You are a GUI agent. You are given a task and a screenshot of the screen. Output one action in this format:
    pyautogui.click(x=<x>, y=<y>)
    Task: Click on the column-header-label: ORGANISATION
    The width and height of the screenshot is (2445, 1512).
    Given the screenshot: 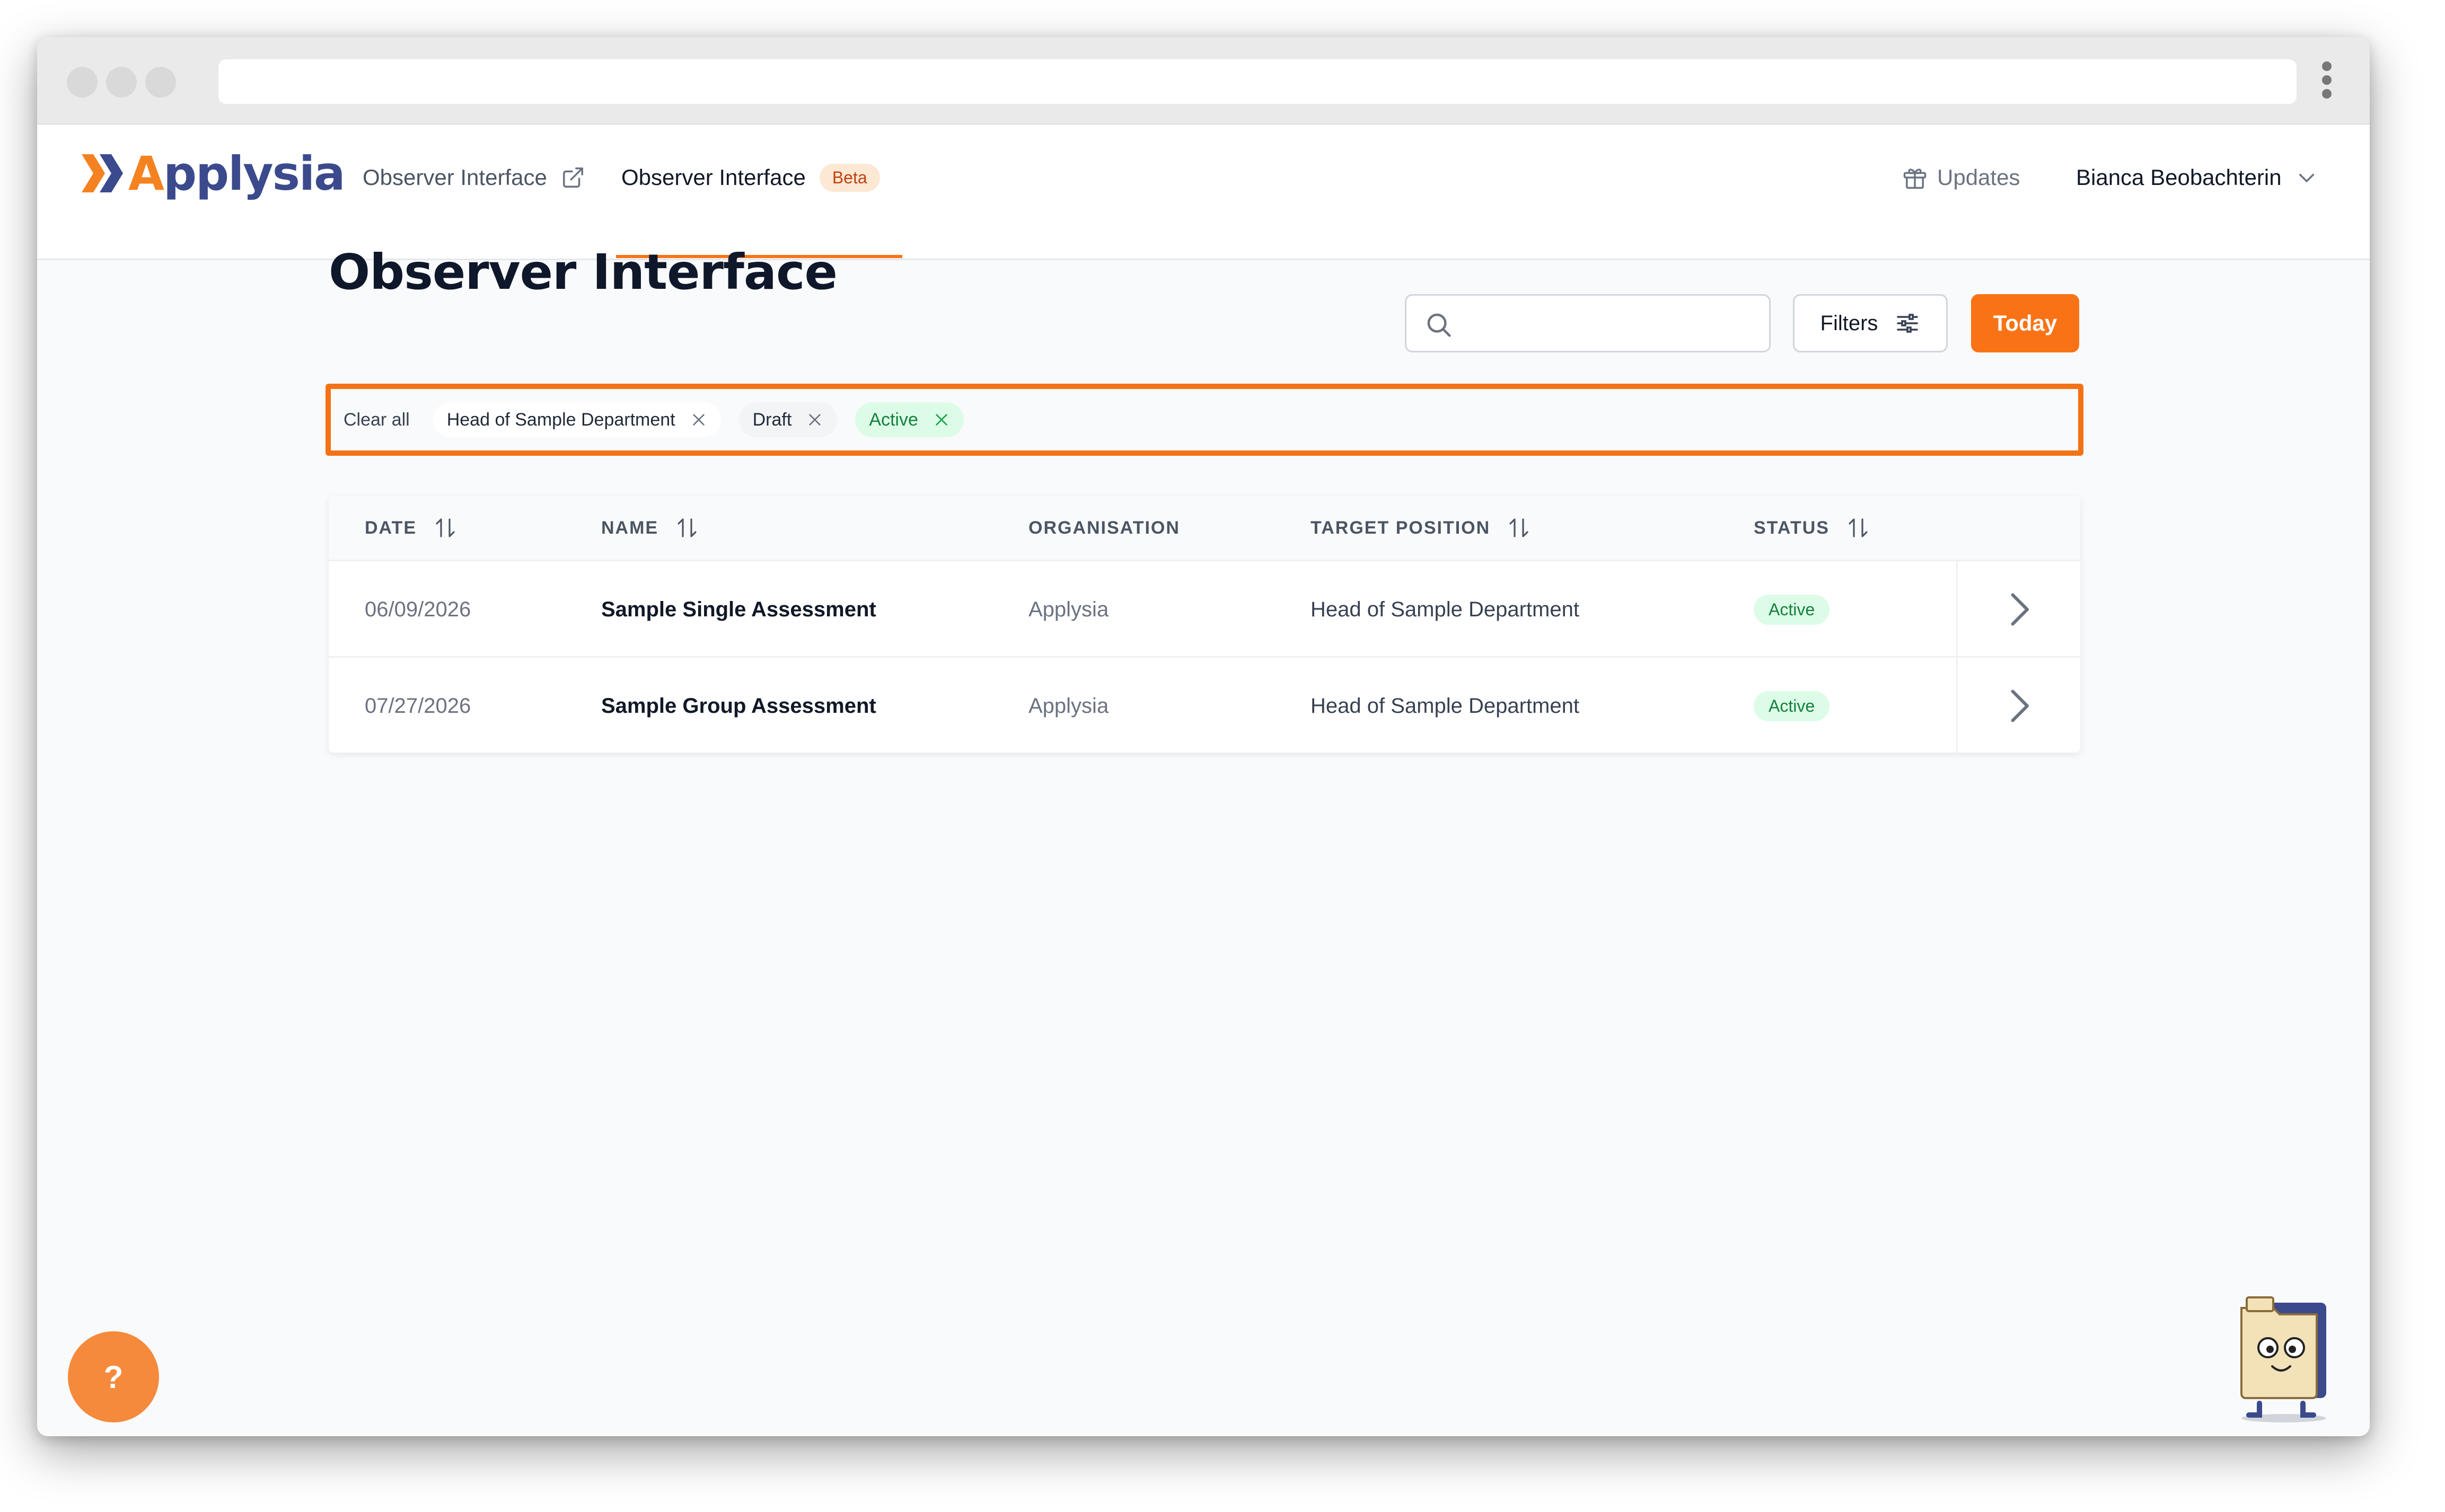 What is the action you would take?
    pyautogui.click(x=1104, y=527)
    